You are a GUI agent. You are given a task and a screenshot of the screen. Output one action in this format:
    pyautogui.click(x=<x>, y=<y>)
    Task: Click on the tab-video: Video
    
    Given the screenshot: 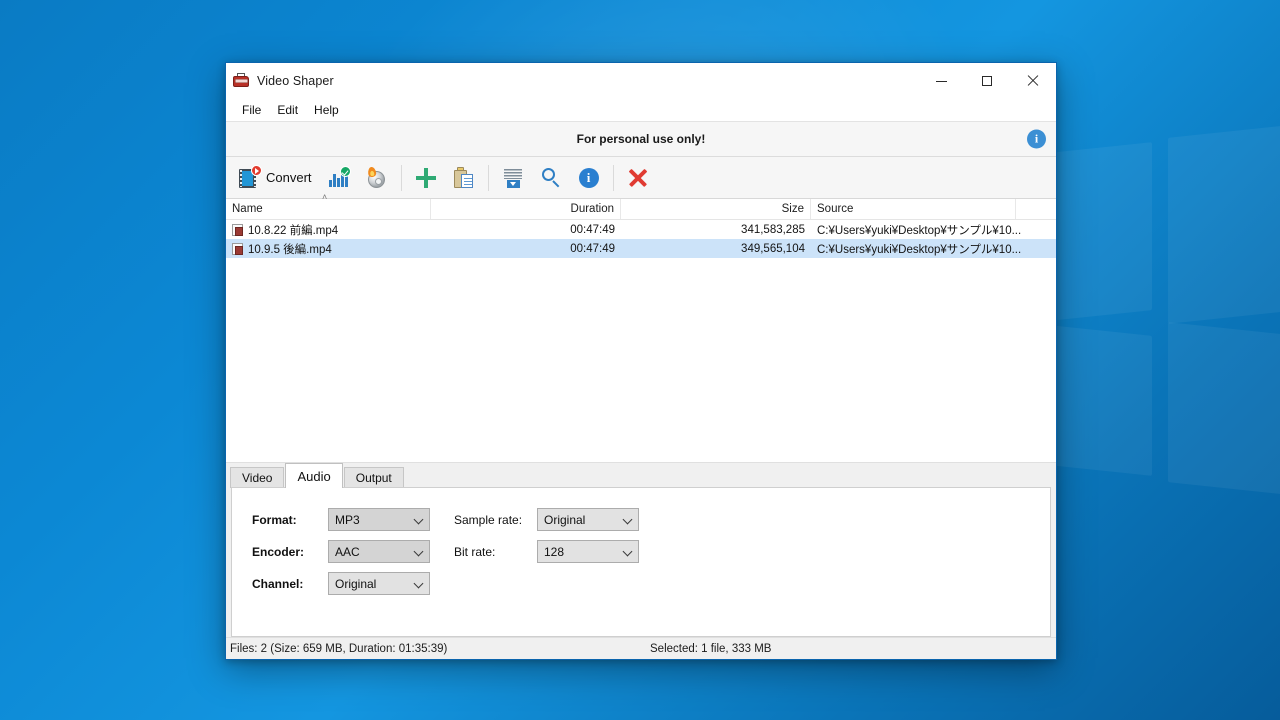 What is the action you would take?
    pyautogui.click(x=257, y=477)
    